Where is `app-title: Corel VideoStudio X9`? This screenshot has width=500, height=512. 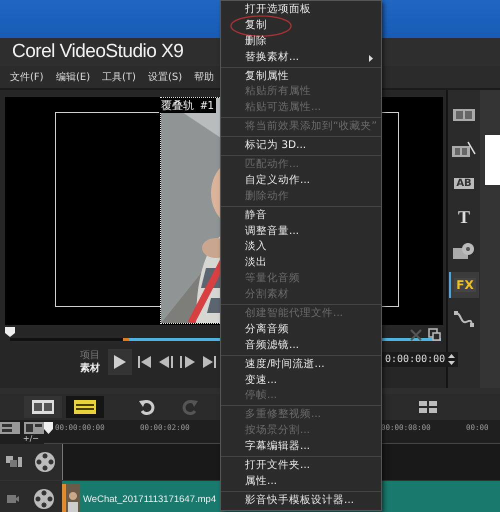
app-title: Corel VideoStudio X9 is located at coordinates (98, 52).